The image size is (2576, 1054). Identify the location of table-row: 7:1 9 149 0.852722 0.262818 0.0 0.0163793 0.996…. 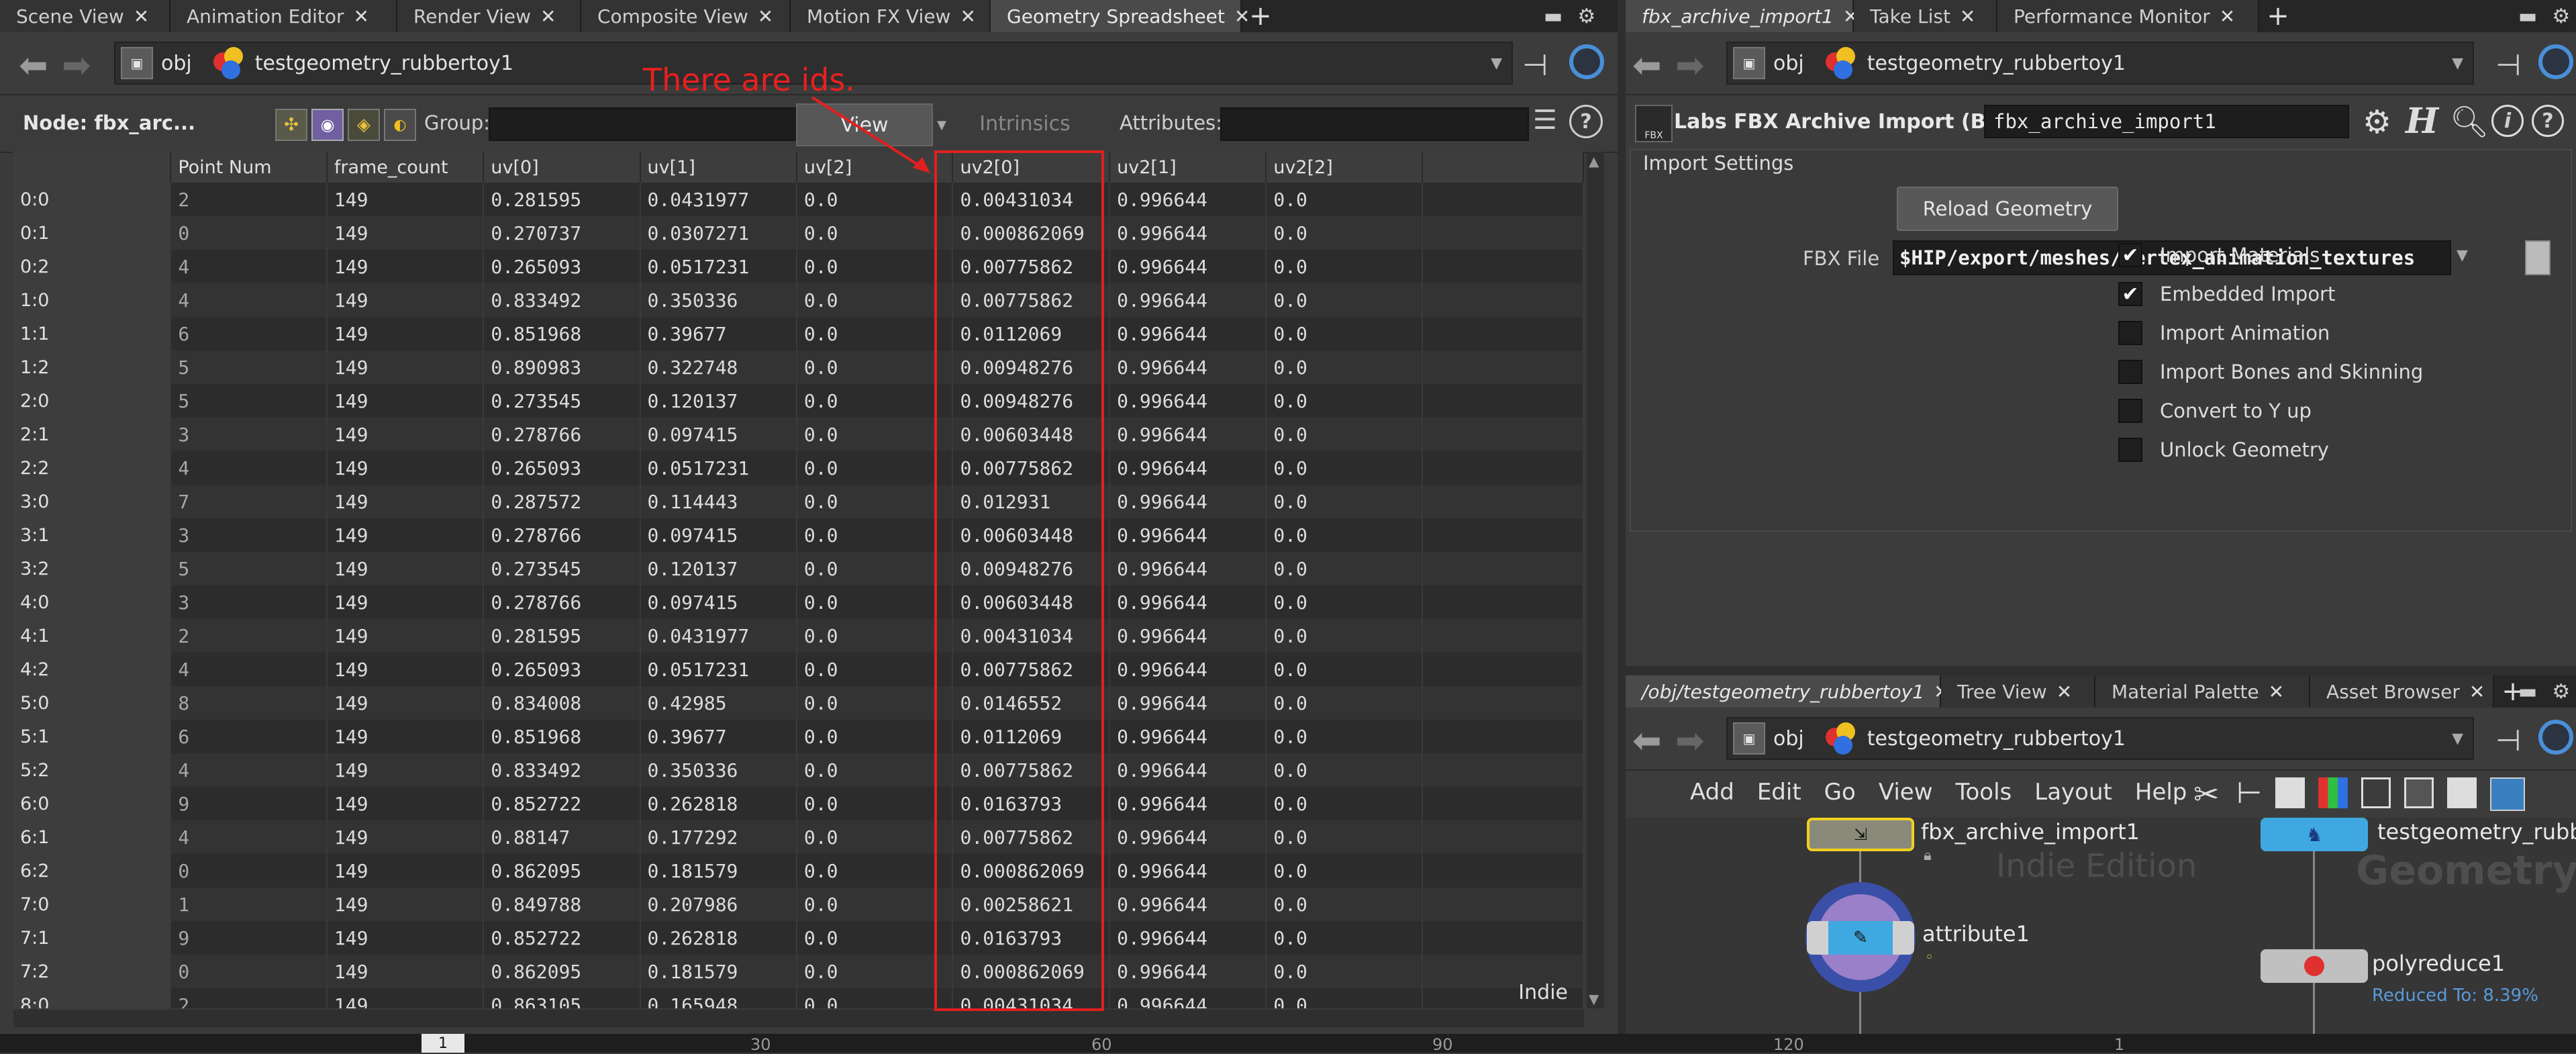
(798, 938).